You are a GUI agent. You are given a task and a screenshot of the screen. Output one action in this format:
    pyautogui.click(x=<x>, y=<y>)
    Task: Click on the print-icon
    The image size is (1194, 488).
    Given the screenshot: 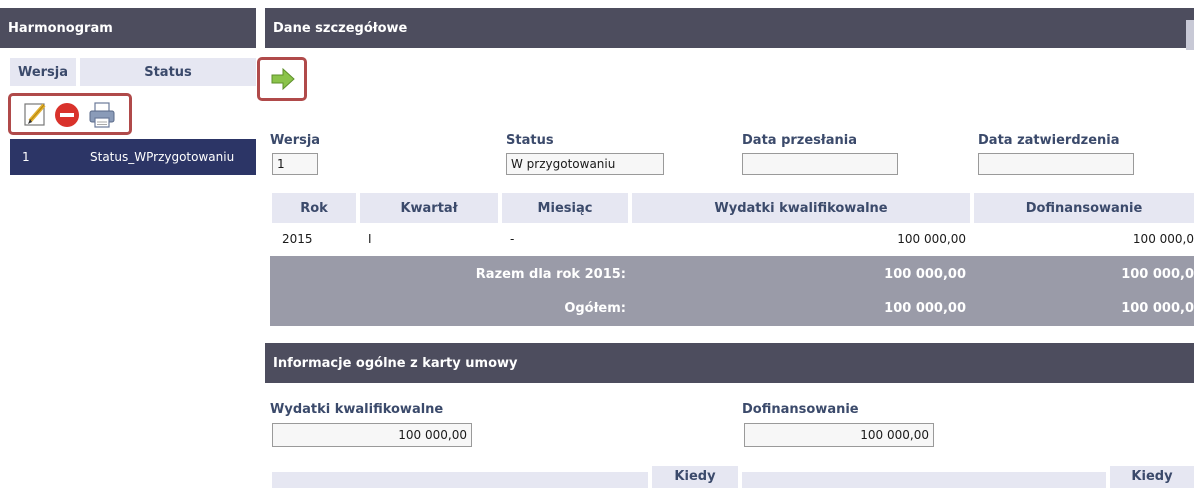 What is the action you would take?
    pyautogui.click(x=102, y=115)
    